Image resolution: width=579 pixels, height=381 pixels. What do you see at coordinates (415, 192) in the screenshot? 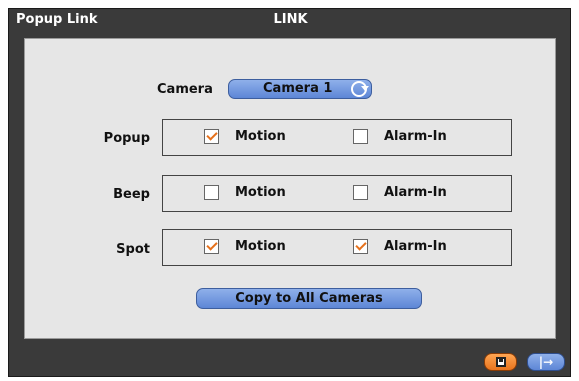
I see `beep-alarm-label: Alarm-In` at bounding box center [415, 192].